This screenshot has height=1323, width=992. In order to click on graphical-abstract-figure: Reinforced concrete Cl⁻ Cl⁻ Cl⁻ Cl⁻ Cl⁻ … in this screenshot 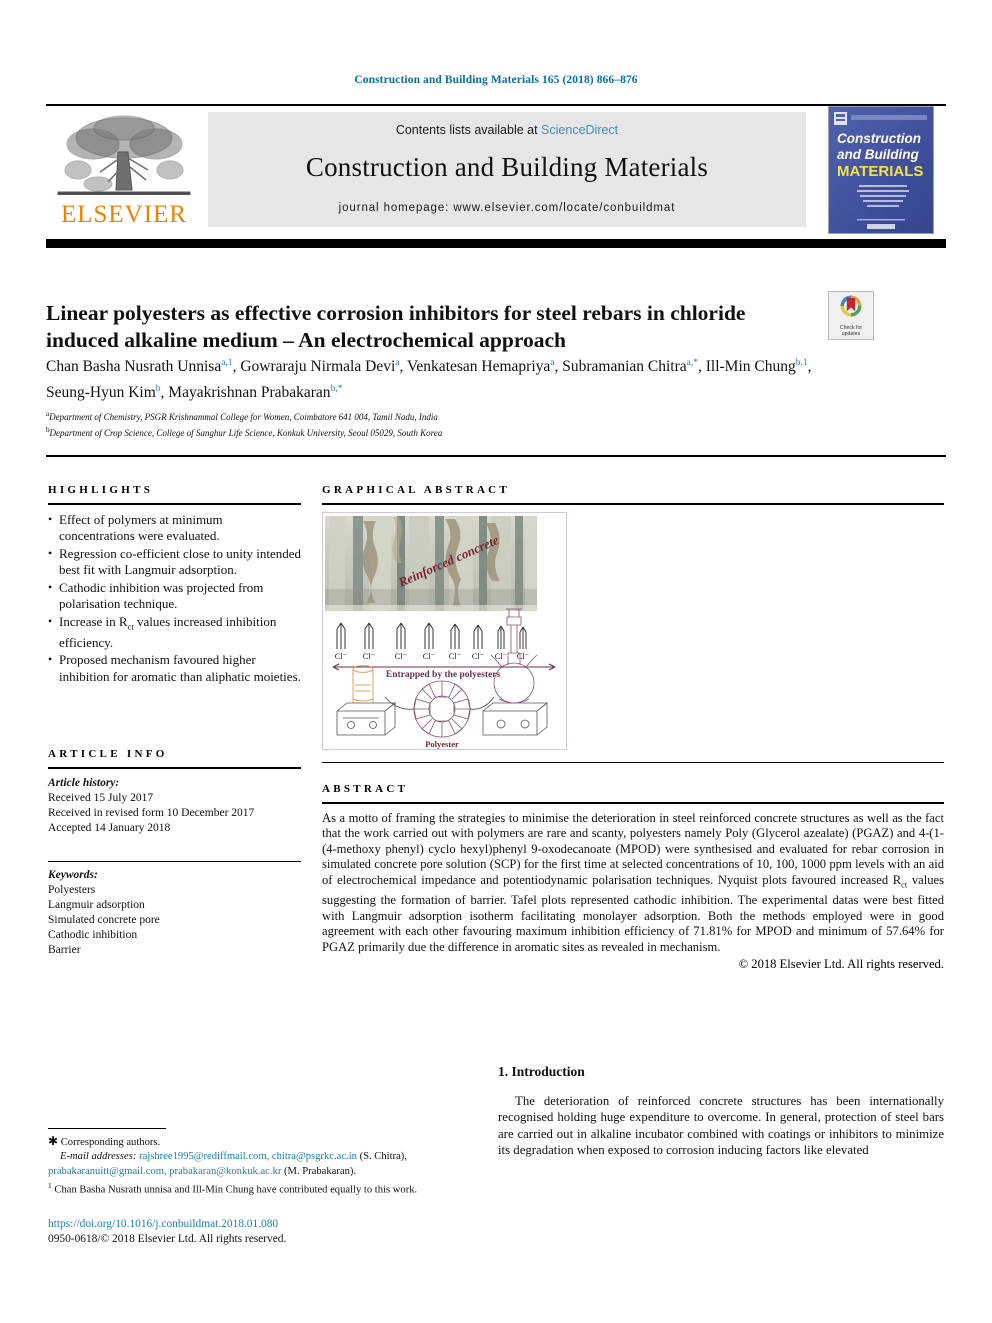, I will do `click(444, 630)`.